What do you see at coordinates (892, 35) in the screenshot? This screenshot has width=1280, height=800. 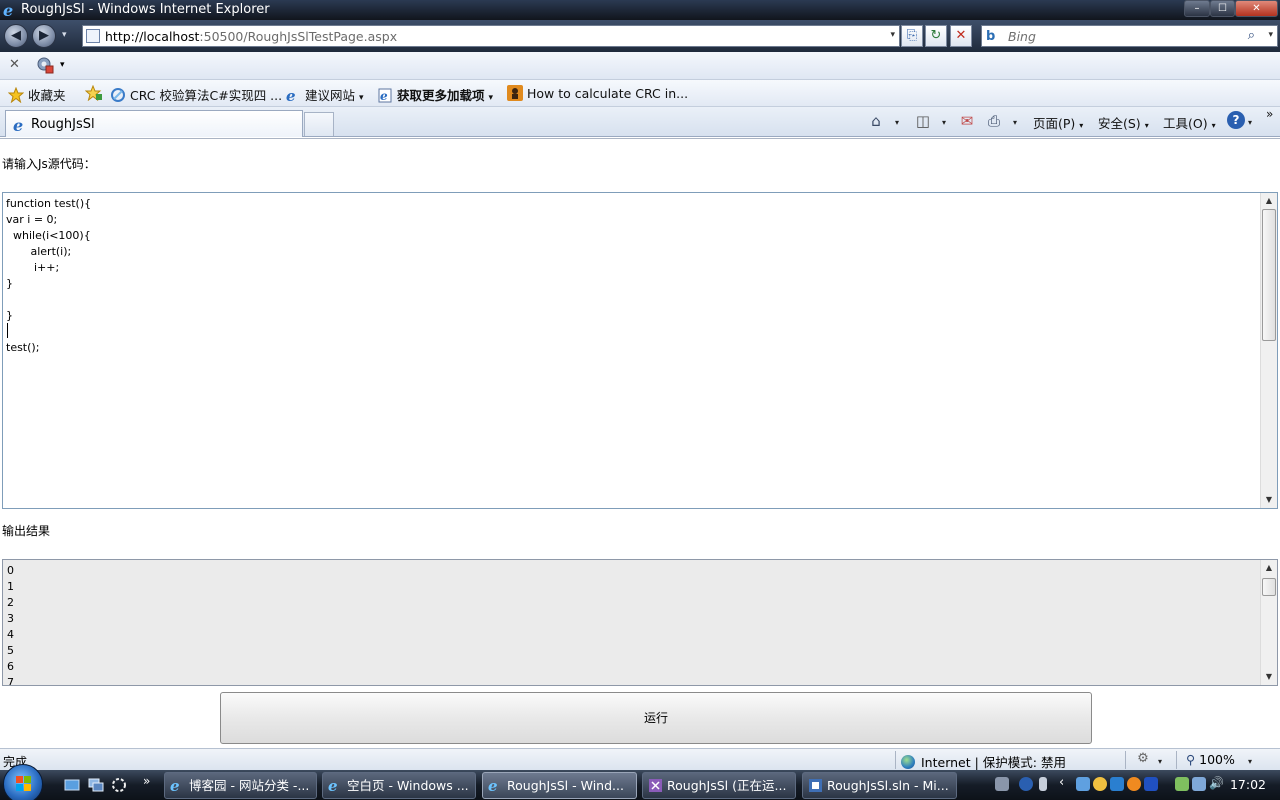 I see `address-dropdown-icon: ▾` at bounding box center [892, 35].